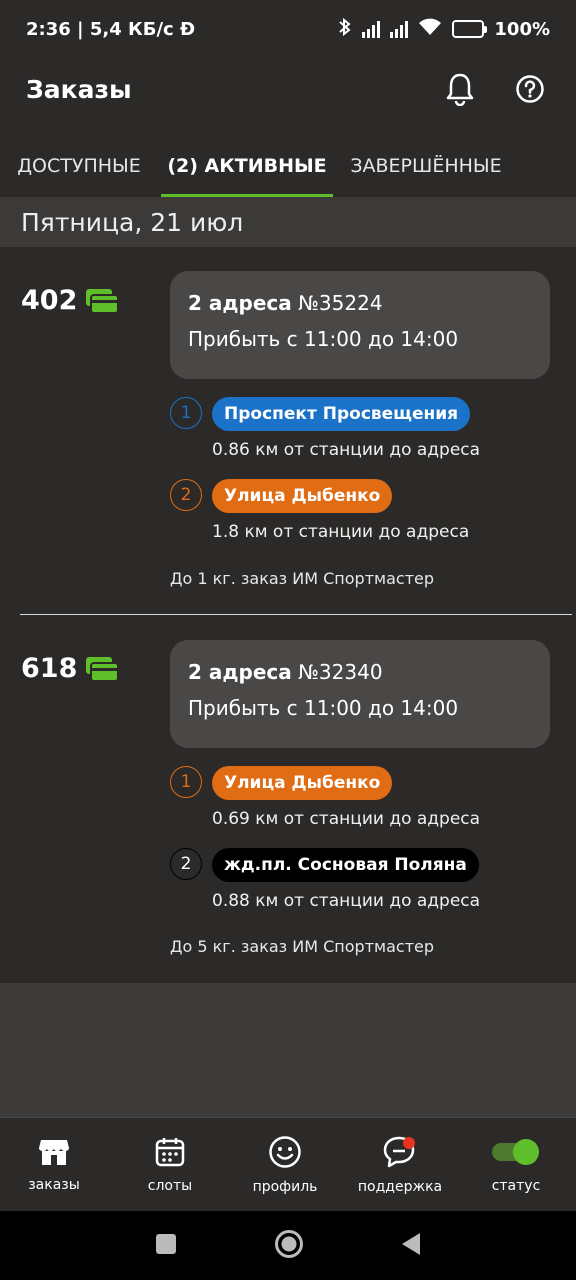 Image resolution: width=576 pixels, height=1280 pixels. I want to click on status-time: 2:36 | 5,4 КБ/с Ð, so click(111, 29).